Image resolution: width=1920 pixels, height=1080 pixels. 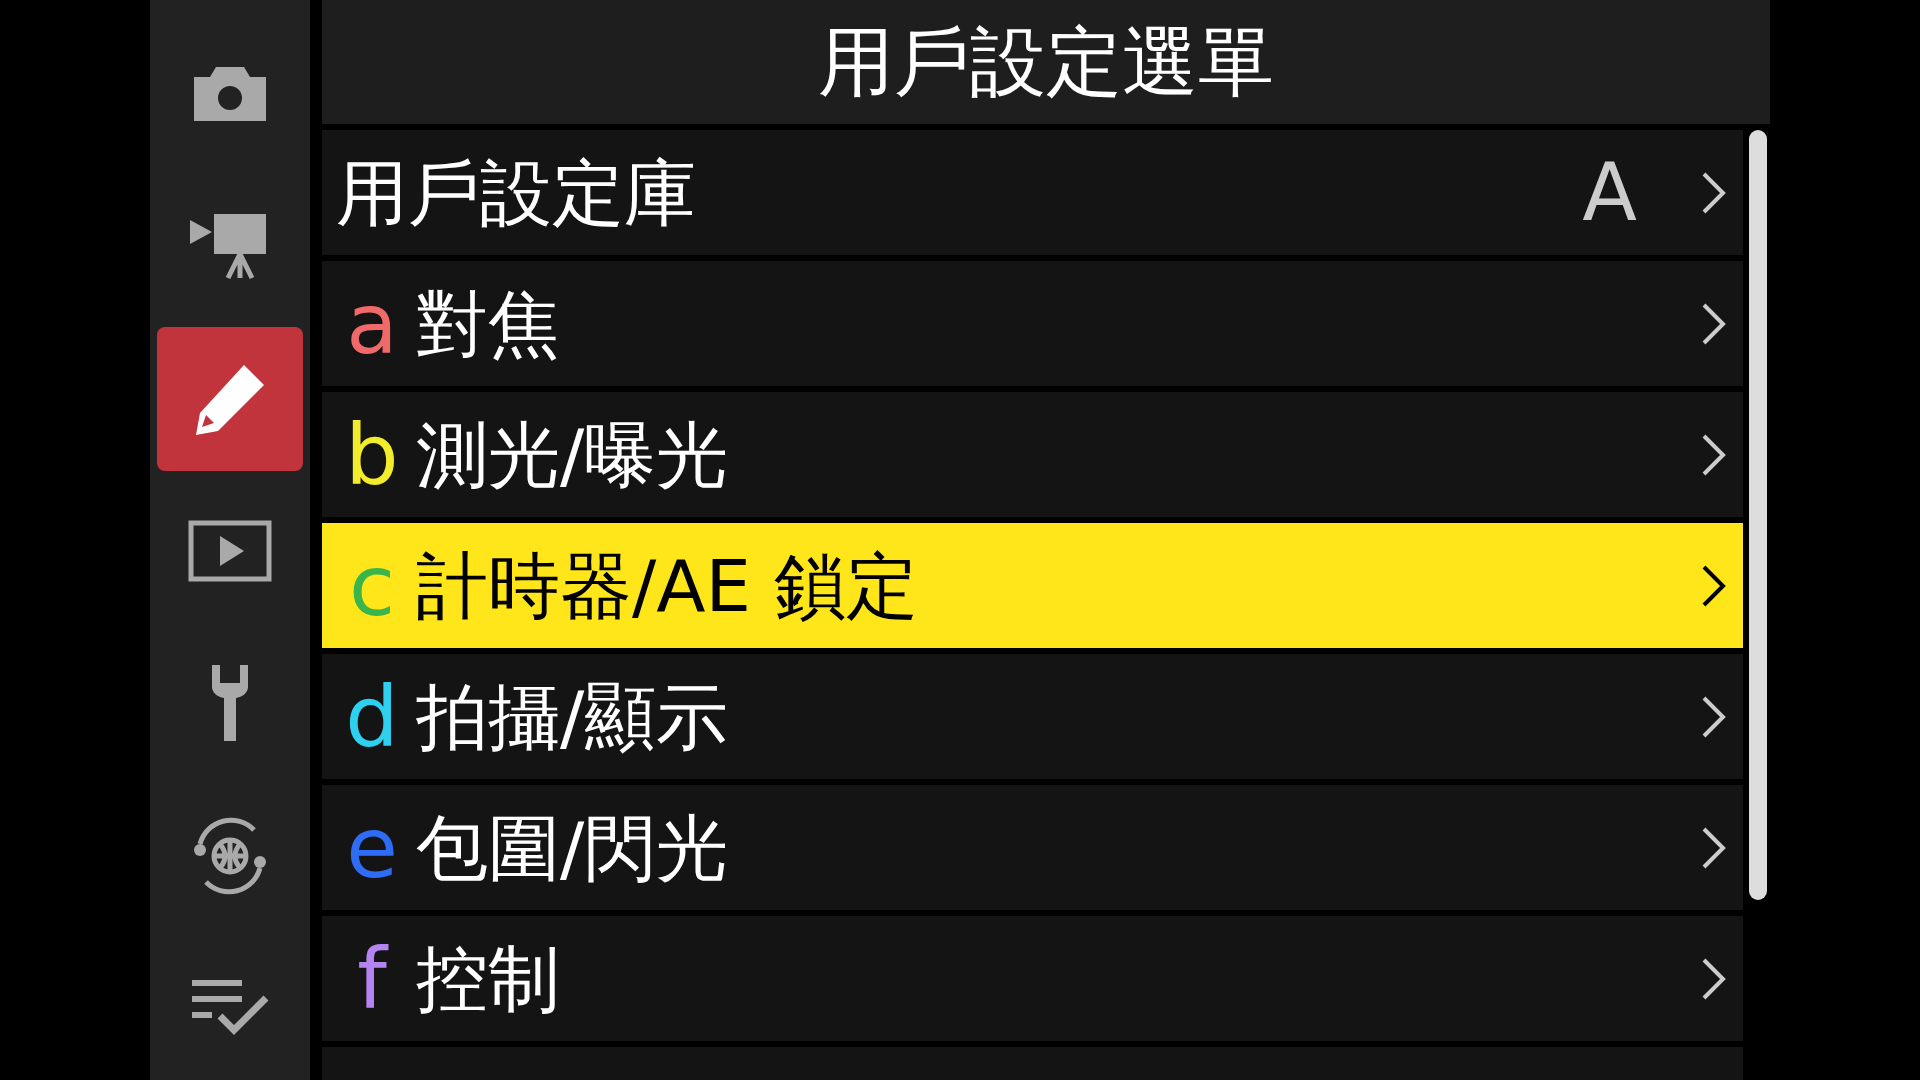 I want to click on menu-title: 用戶設定選單, so click(x=1046, y=62).